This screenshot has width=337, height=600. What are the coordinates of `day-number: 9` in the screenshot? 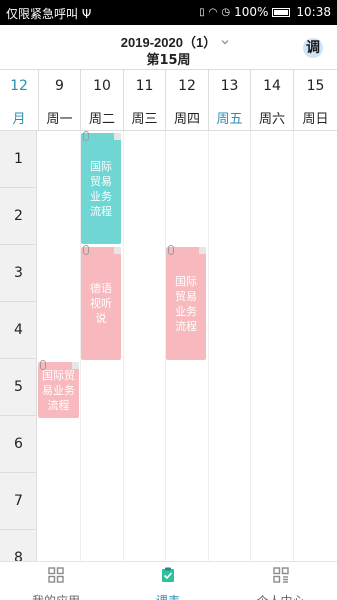 It's located at (59, 86).